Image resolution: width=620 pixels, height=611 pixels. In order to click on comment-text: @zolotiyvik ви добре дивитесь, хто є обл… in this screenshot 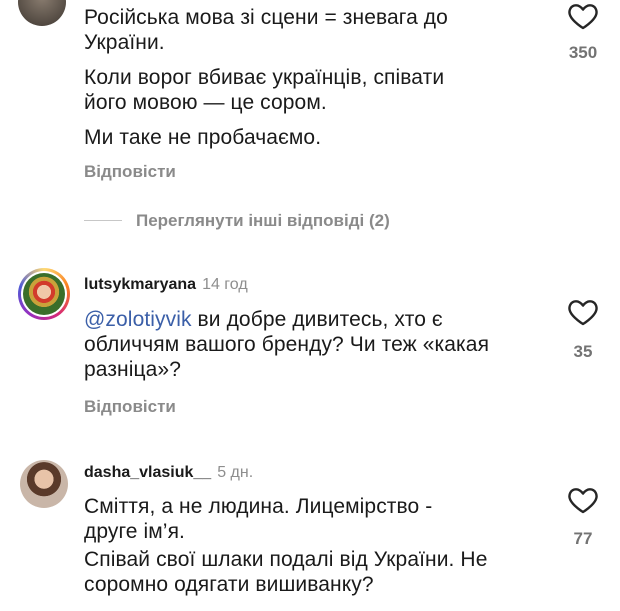, I will do `click(287, 344)`.